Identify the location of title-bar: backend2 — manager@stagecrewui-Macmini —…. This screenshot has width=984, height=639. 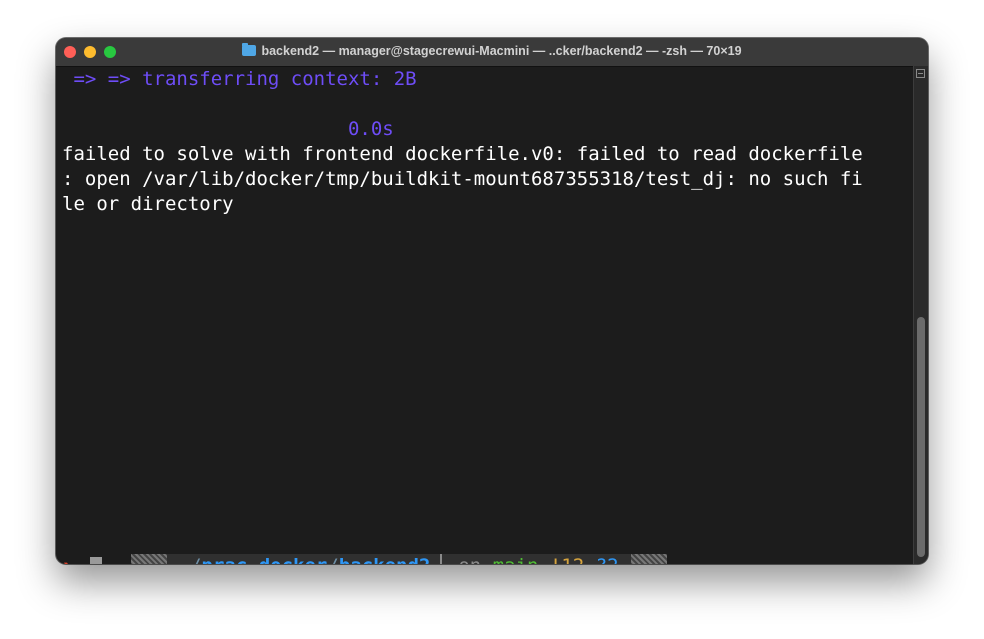
(492, 52).